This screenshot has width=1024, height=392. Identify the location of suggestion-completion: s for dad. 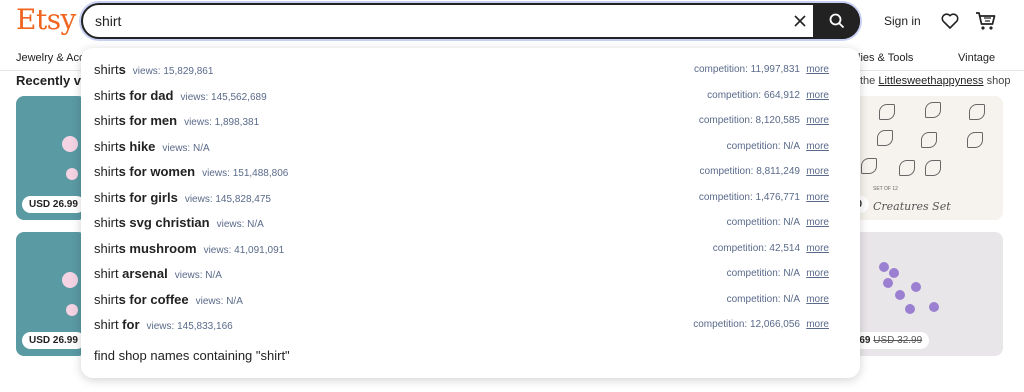
(146, 95).